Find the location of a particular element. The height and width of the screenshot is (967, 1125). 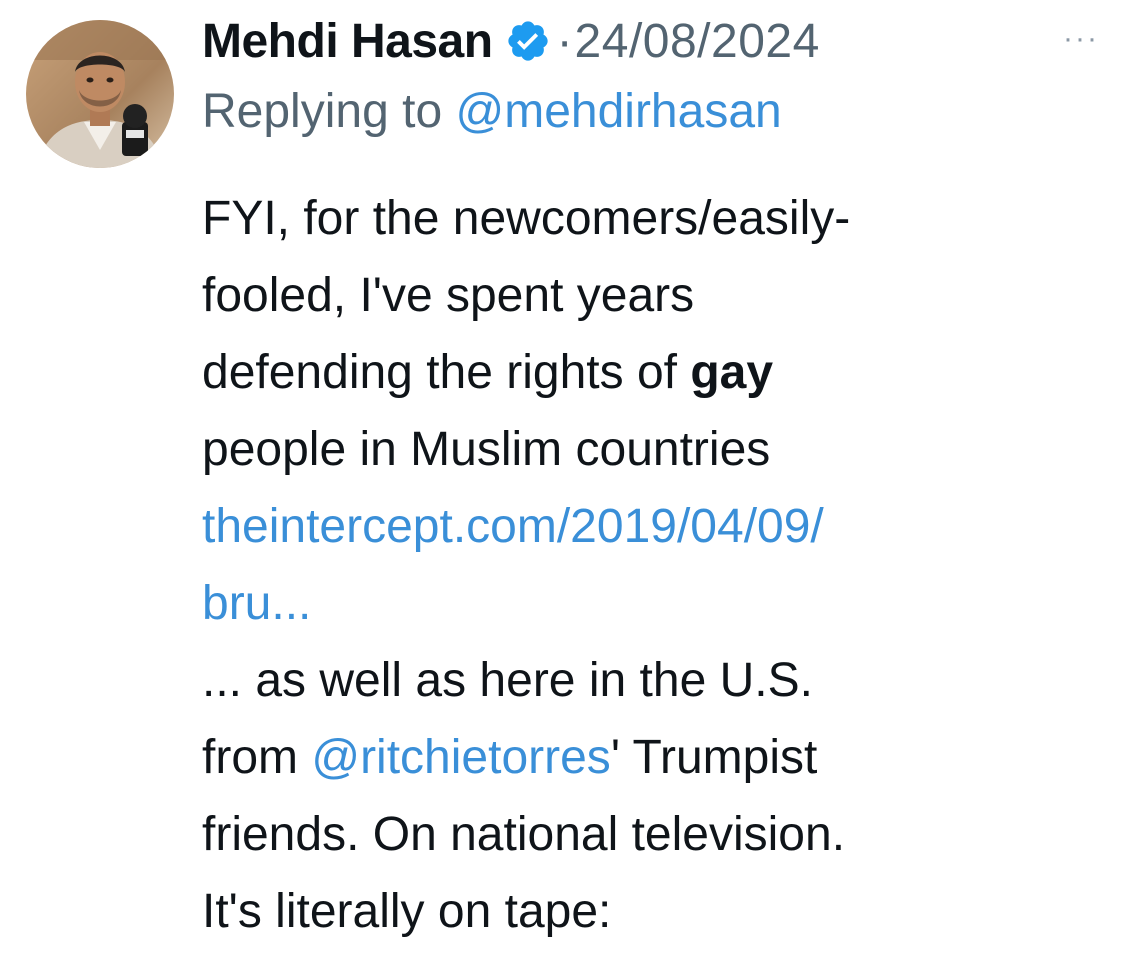

tweet-line: It's literally on tape: is located at coordinates (407, 911).